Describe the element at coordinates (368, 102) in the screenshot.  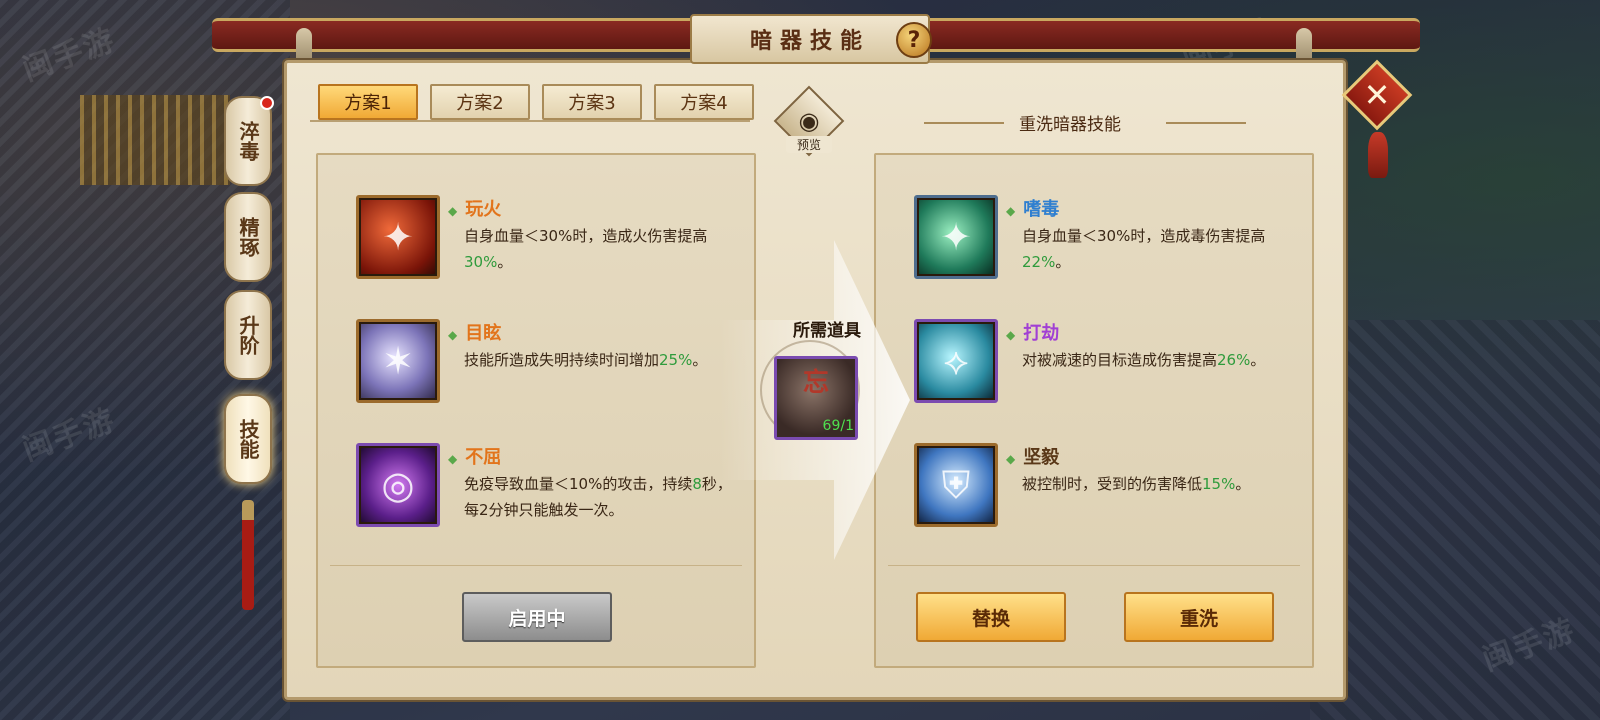
I see `tab-plan-1: 方案1` at that location.